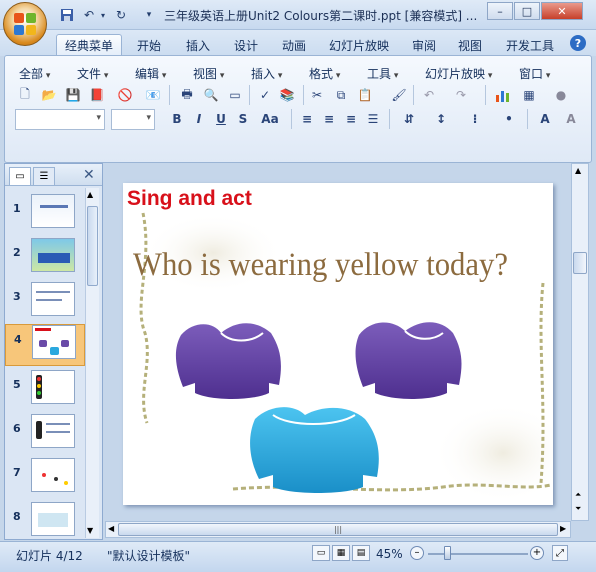 This screenshot has height=572, width=596. Describe the element at coordinates (537, 553) in the screenshot. I see `zoom-in-icon: +` at that location.